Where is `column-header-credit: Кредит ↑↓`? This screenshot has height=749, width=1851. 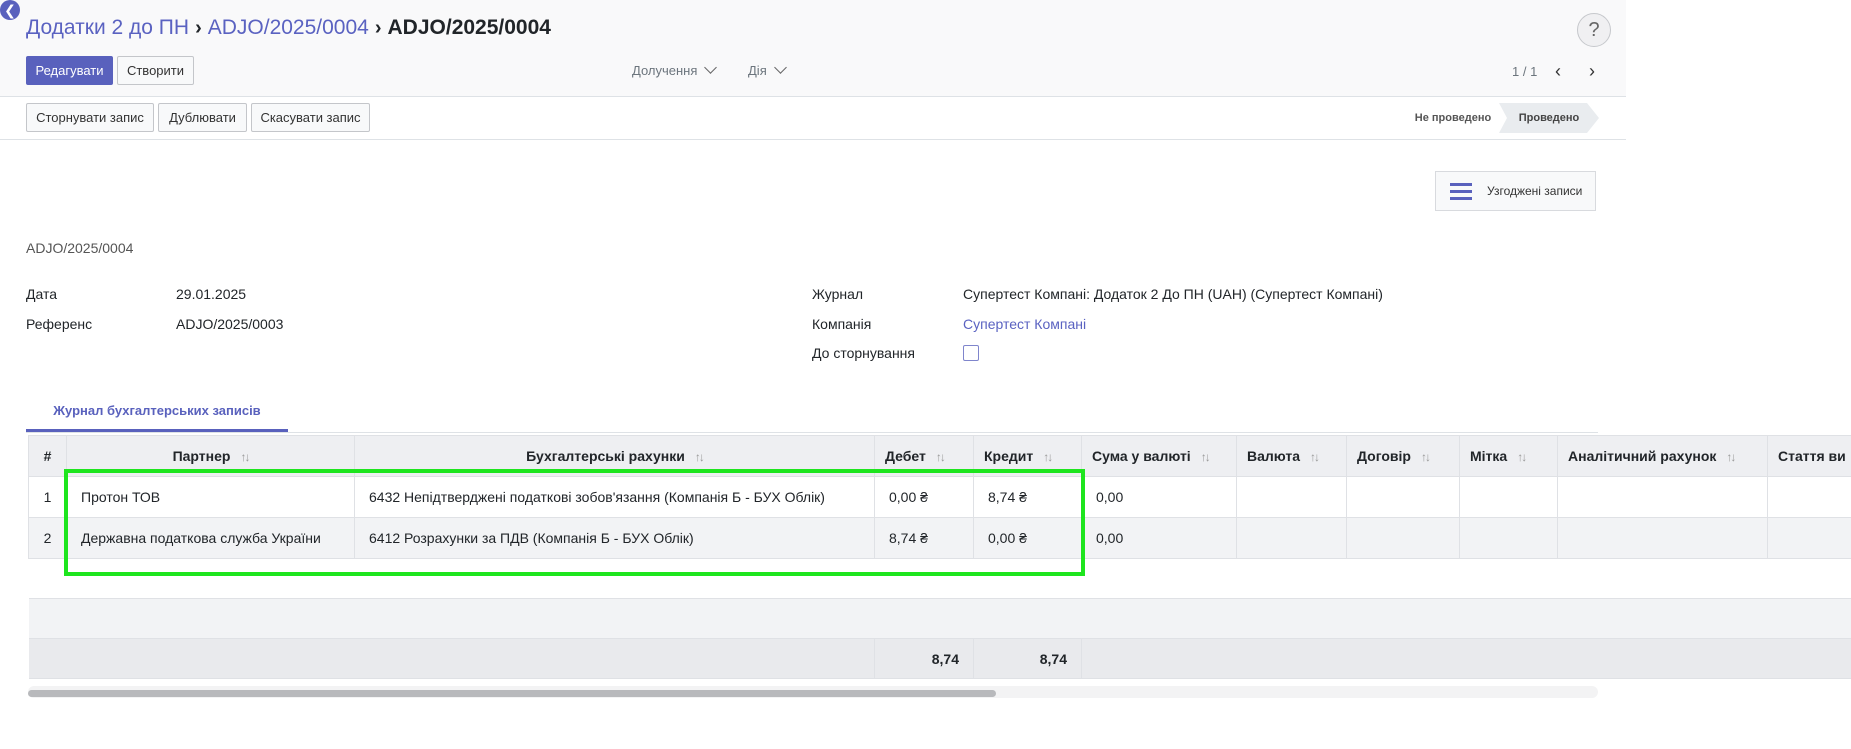
column-header-credit: Кредит ↑↓ is located at coordinates (1027, 456).